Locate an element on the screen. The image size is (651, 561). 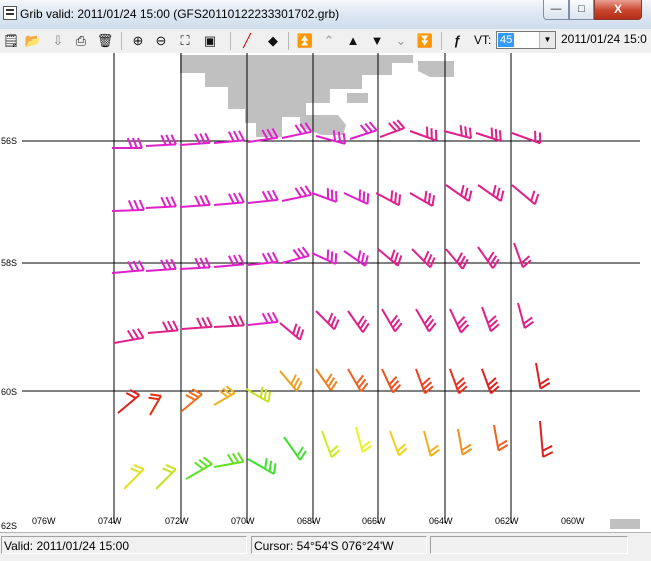
close-button: X is located at coordinates (618, 10).